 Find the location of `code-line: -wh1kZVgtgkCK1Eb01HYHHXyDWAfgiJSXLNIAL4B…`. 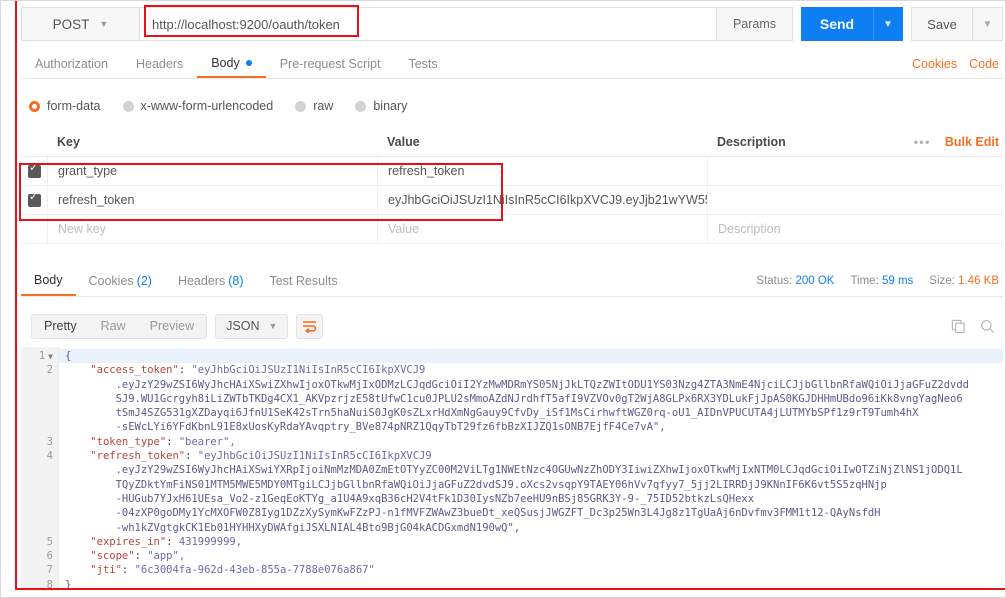

code-line: -wh1kZVgtgkCK1Eb01HYHHXyDWAfgiJSXLNIAL4B… is located at coordinates (293, 527).